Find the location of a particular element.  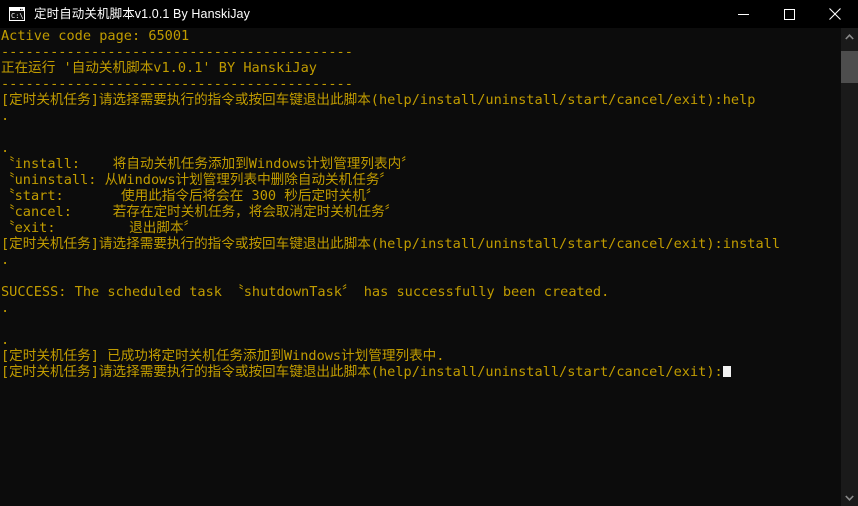

scroll-up-button is located at coordinates (849, 36).